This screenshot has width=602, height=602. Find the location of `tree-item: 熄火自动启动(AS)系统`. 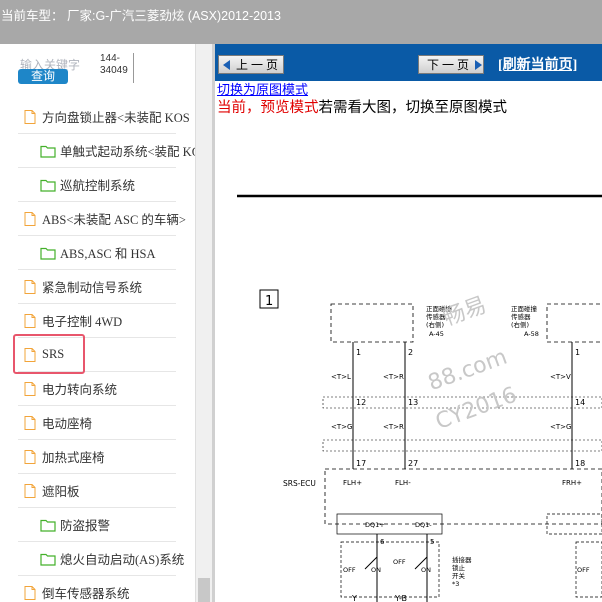

tree-item: 熄火自动启动(AS)系统 is located at coordinates (117, 558).